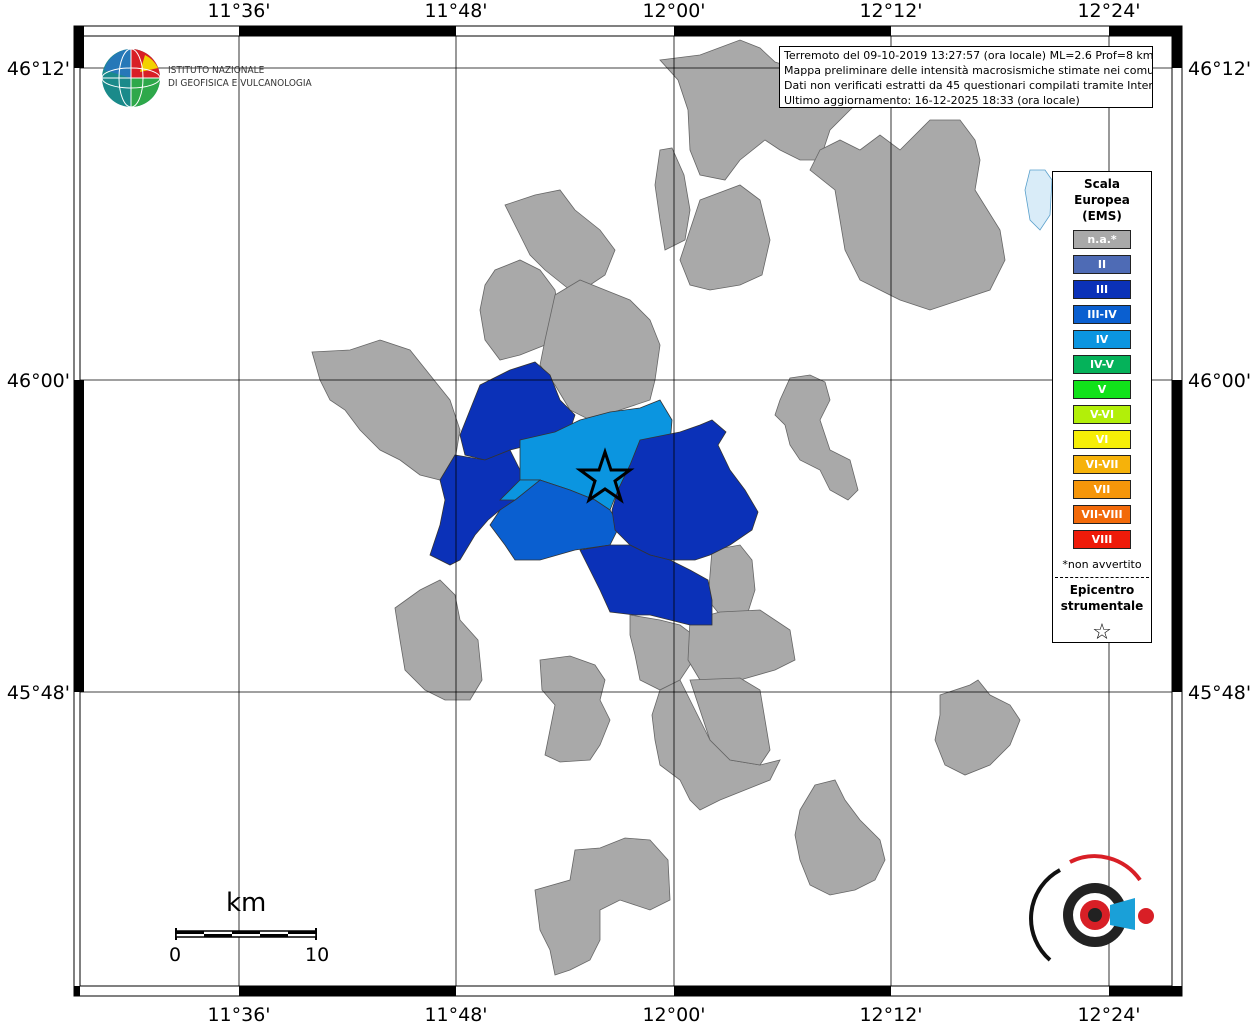  I want to click on institute-line-1: ISTITUTO NAZIONALE, so click(216, 70).